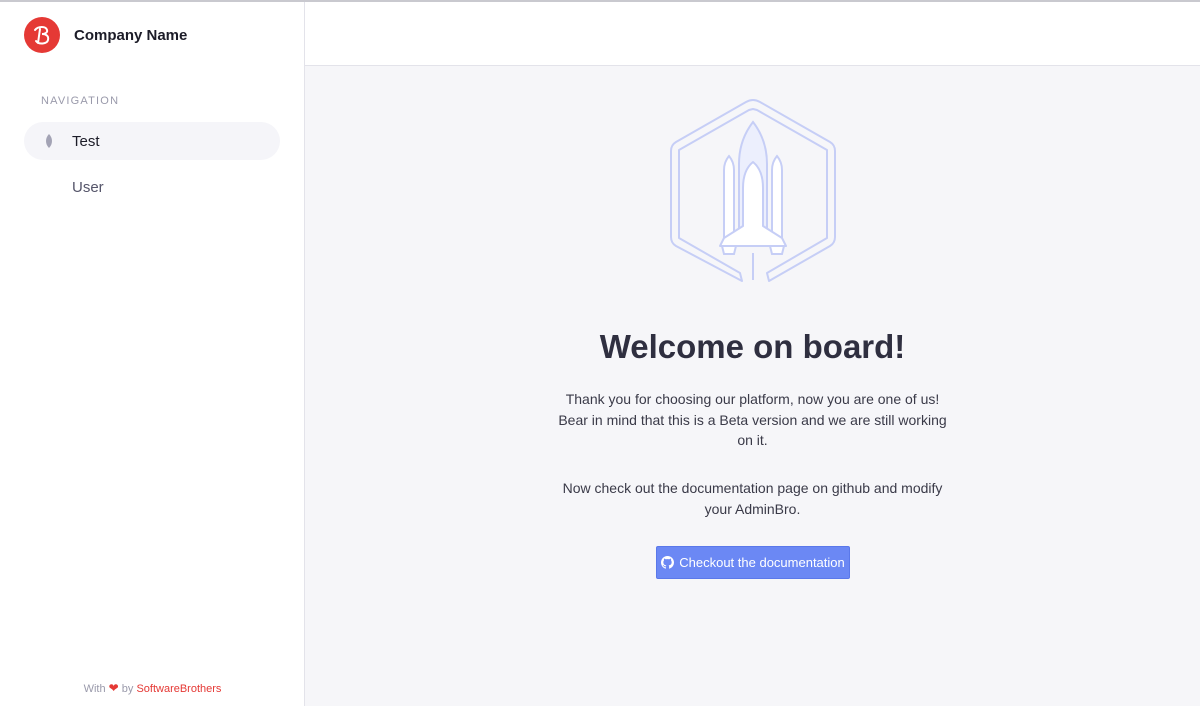 The width and height of the screenshot is (1200, 706). What do you see at coordinates (668, 562) in the screenshot?
I see `github-icon` at bounding box center [668, 562].